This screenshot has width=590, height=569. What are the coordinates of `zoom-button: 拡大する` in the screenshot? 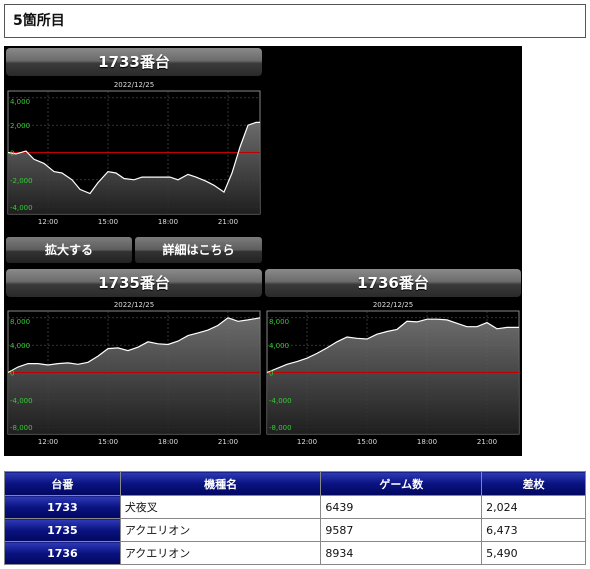 It's located at (69, 250).